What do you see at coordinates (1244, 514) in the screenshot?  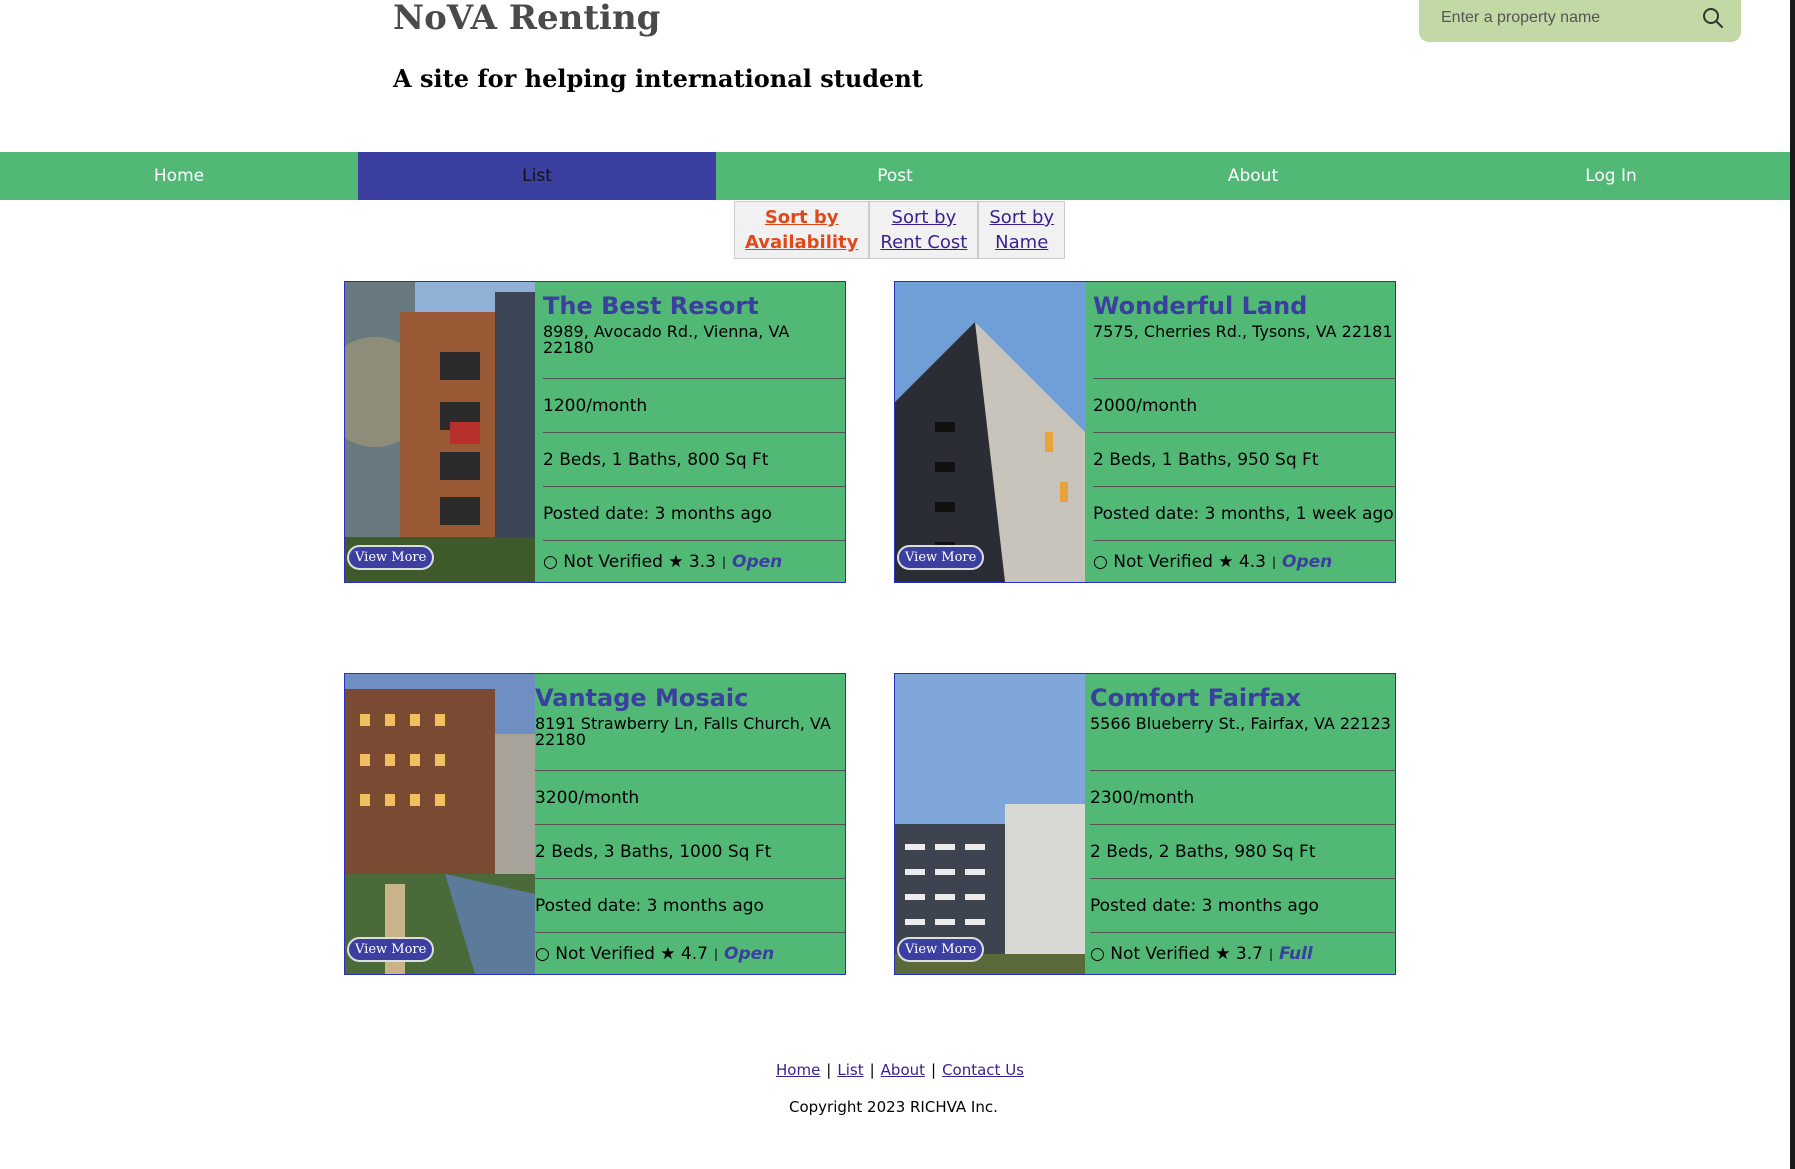 I see `posted-date: Posted date: 3 months, 1 week ago` at bounding box center [1244, 514].